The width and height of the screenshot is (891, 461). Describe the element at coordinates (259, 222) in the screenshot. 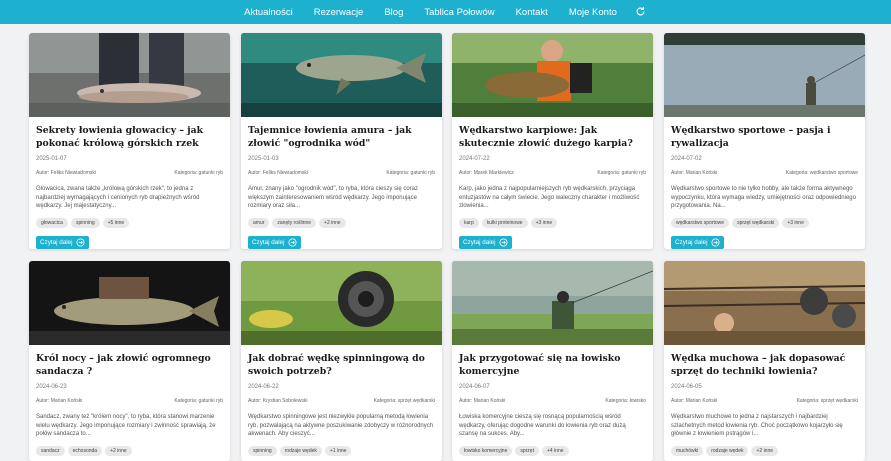

I see `tag-chip: amur` at that location.